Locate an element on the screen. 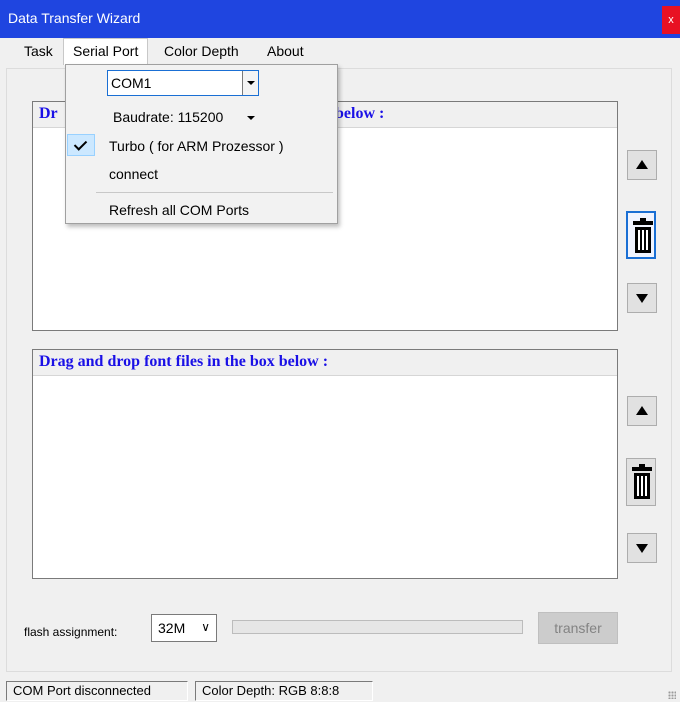 The height and width of the screenshot is (702, 680). flash-size-value: 32M is located at coordinates (172, 628).